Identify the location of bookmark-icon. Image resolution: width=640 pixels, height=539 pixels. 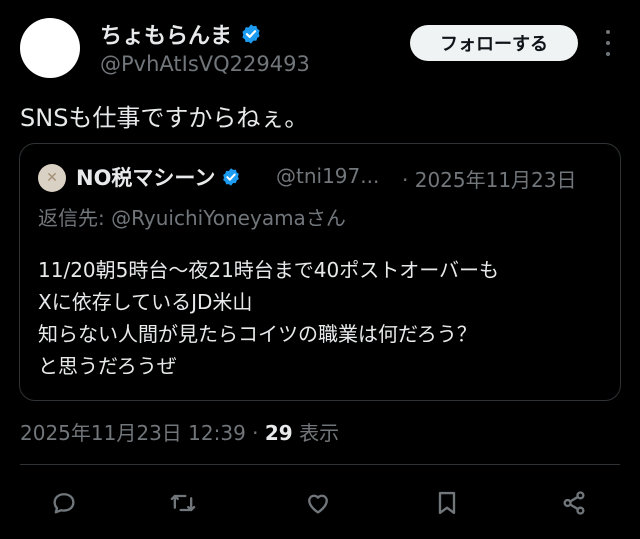
(447, 503).